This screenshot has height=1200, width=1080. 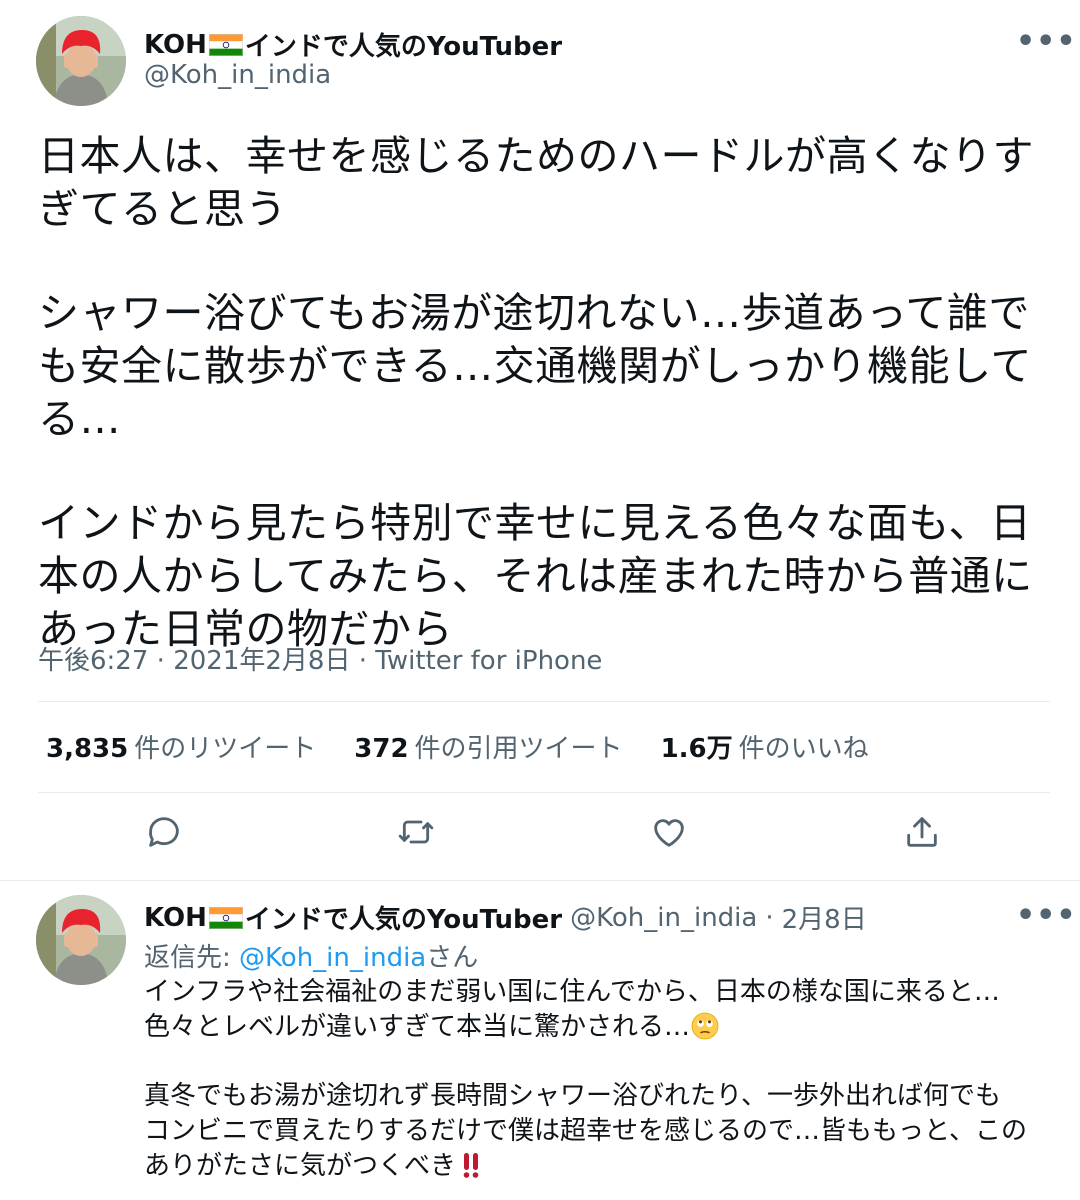 I want to click on replying-to-suffix: さん, so click(x=452, y=958).